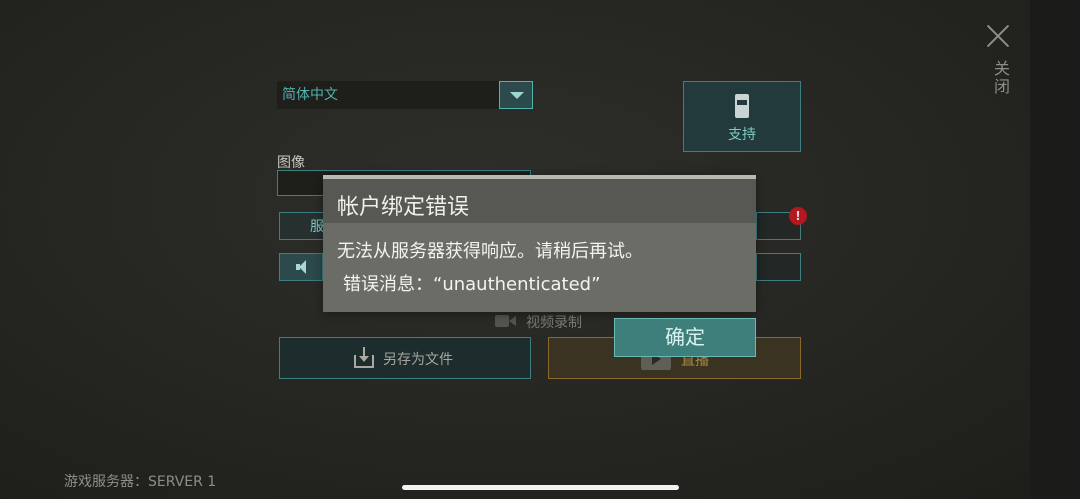 The image size is (1080, 499). I want to click on sound-button, so click(301, 267).